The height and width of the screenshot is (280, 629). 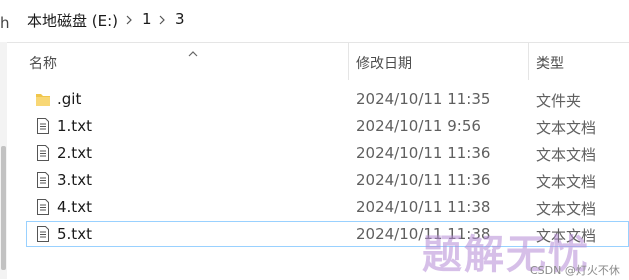 What do you see at coordinates (74, 126) in the screenshot?
I see `file-name: 1.txt` at bounding box center [74, 126].